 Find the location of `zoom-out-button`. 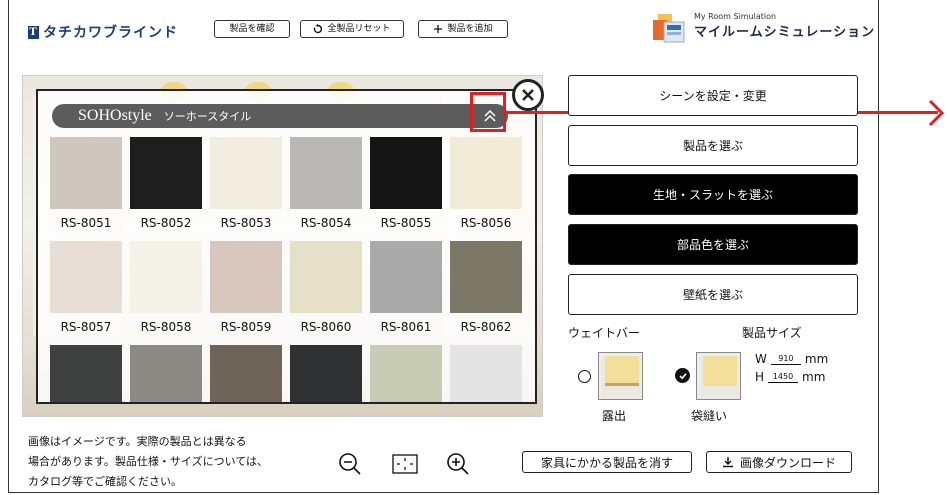

zoom-out-button is located at coordinates (350, 464).